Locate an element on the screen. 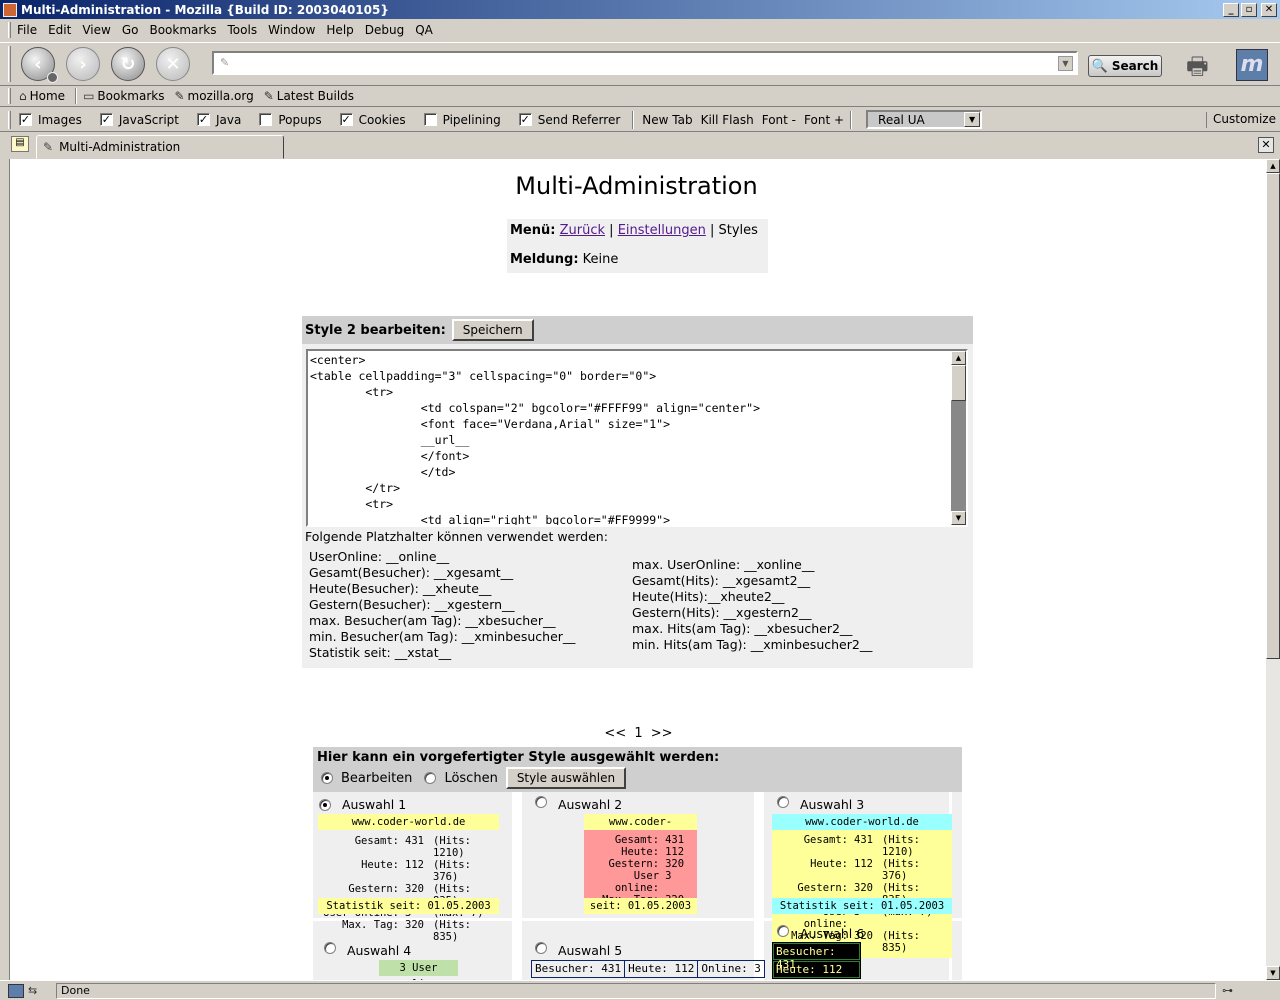  select-style-button: Style auswählen is located at coordinates (566, 778).